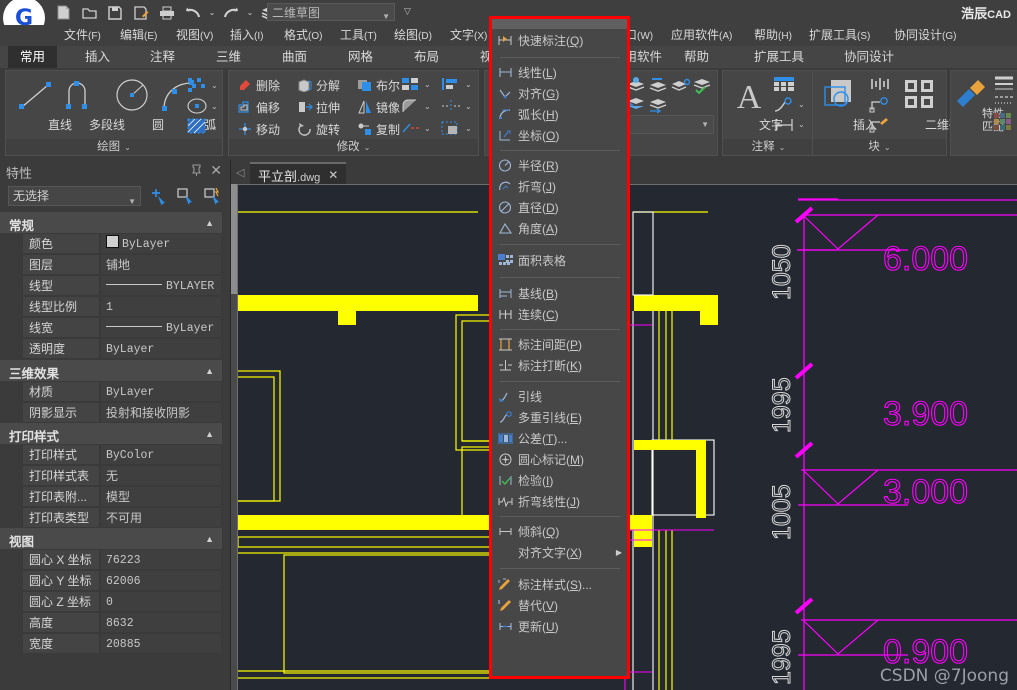 Image resolution: width=1017 pixels, height=690 pixels. Describe the element at coordinates (246, 35) in the screenshot. I see `menu-item-3: 插入(I)` at that location.